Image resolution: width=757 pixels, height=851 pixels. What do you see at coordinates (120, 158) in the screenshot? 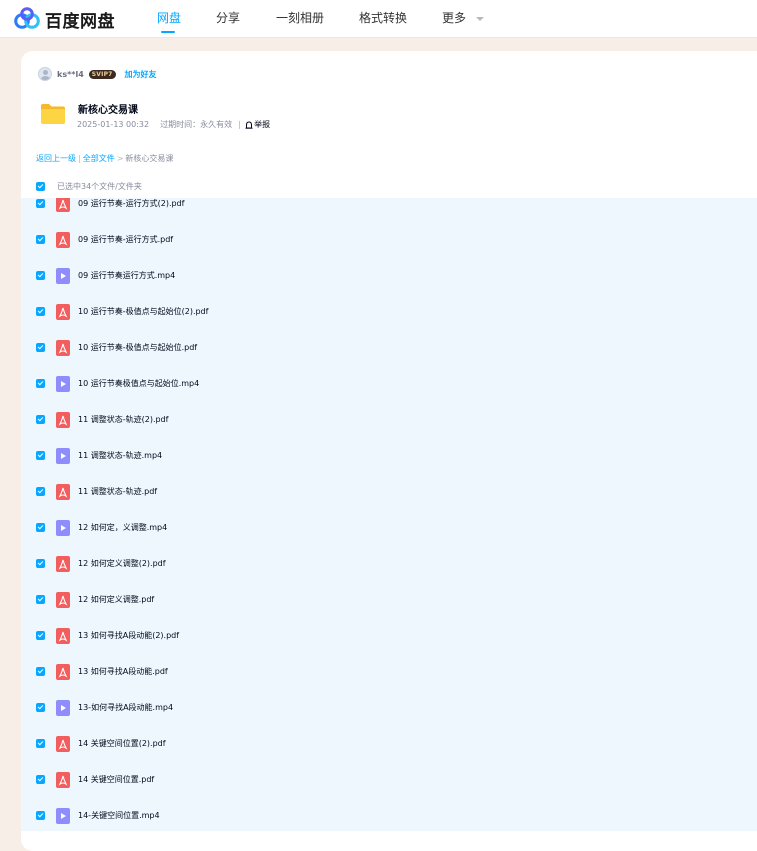
I see `breadcrumb-chevron-icon: >` at bounding box center [120, 158].